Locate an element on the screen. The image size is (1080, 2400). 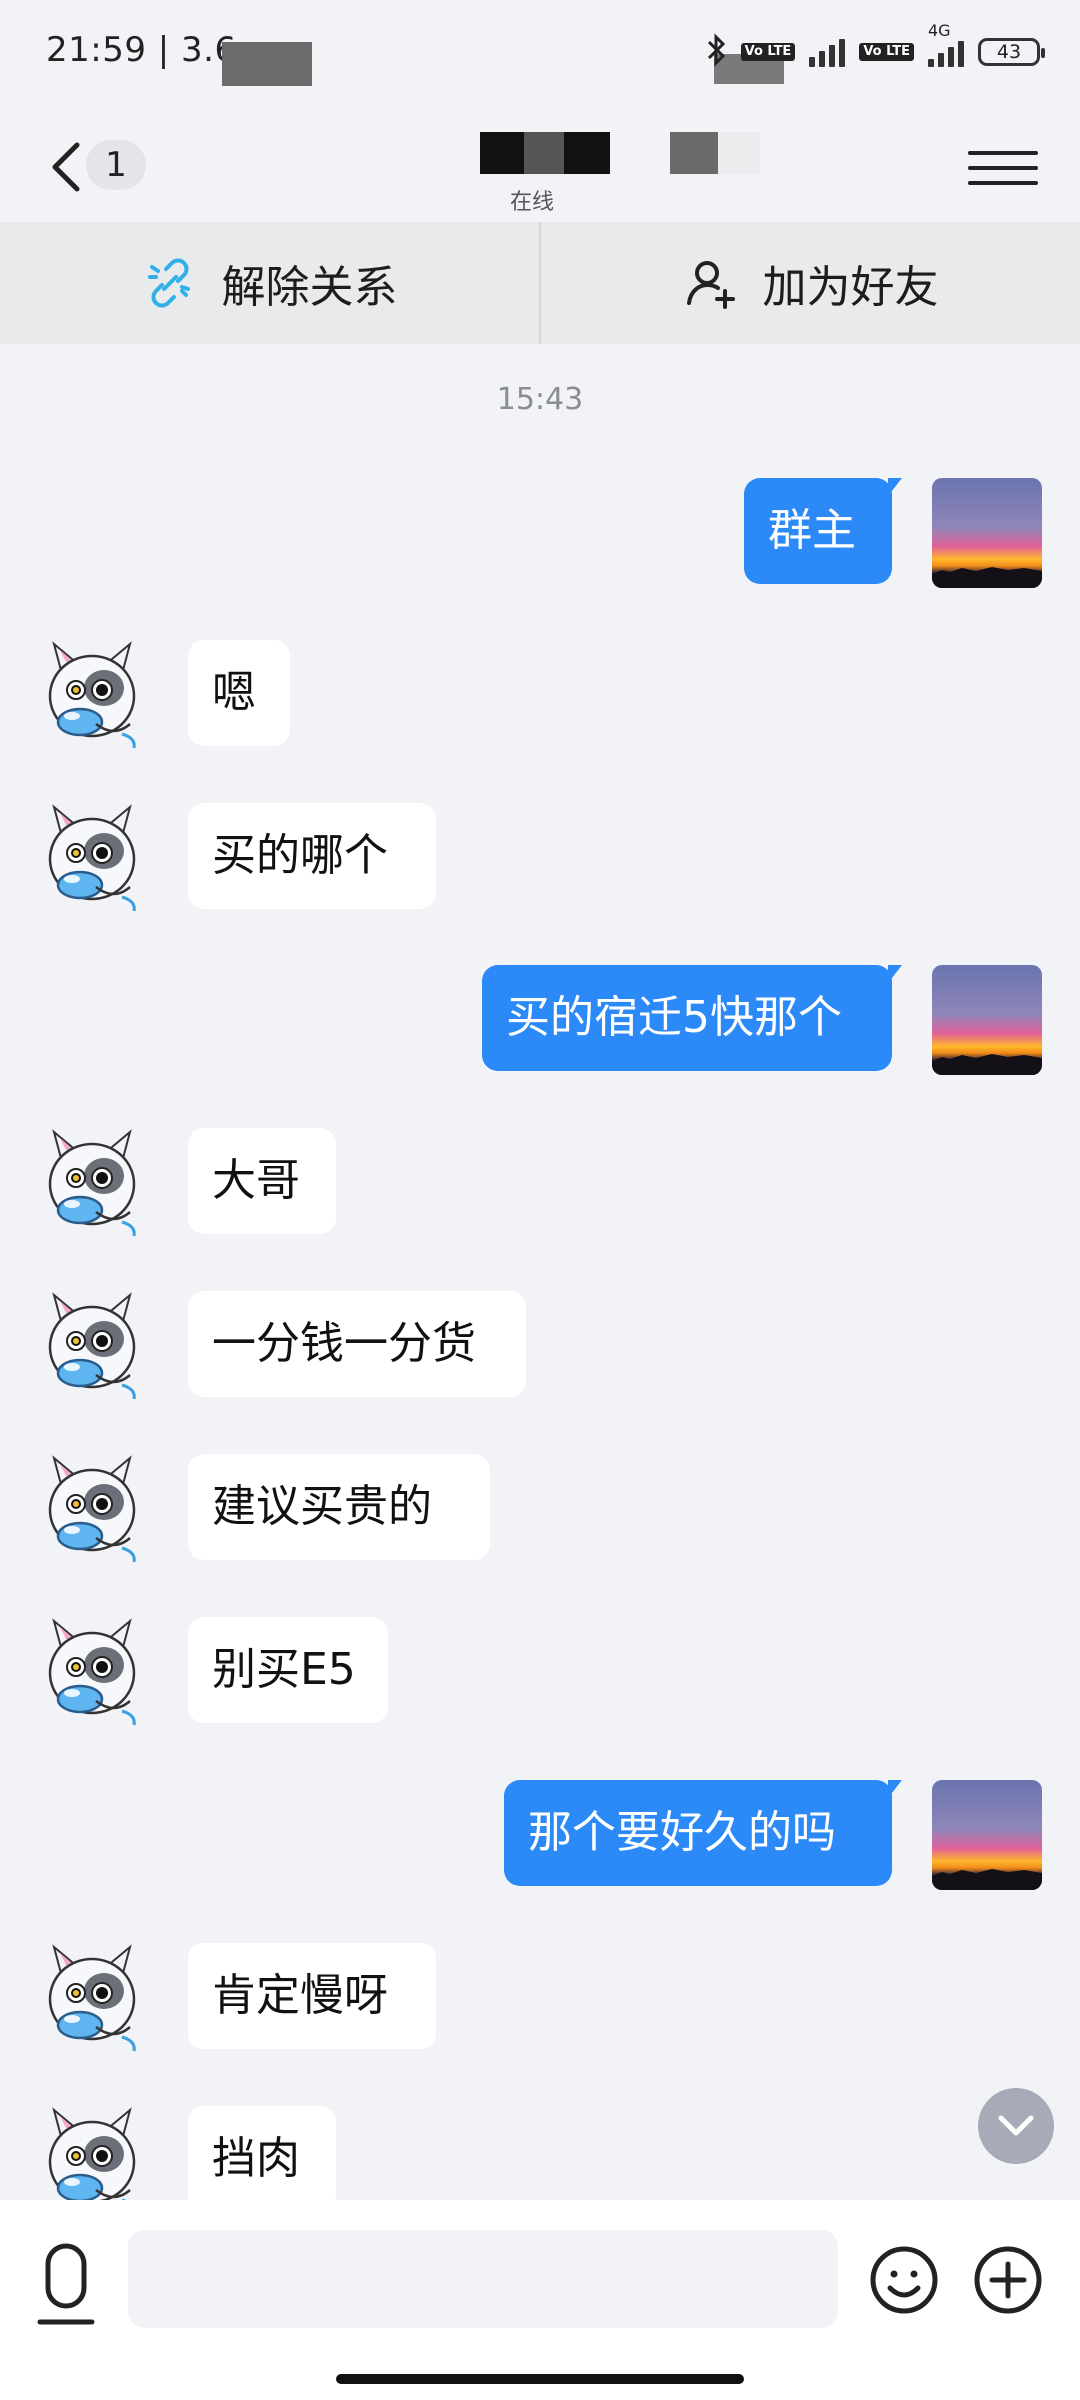
broken-link-icon is located at coordinates (168, 283).